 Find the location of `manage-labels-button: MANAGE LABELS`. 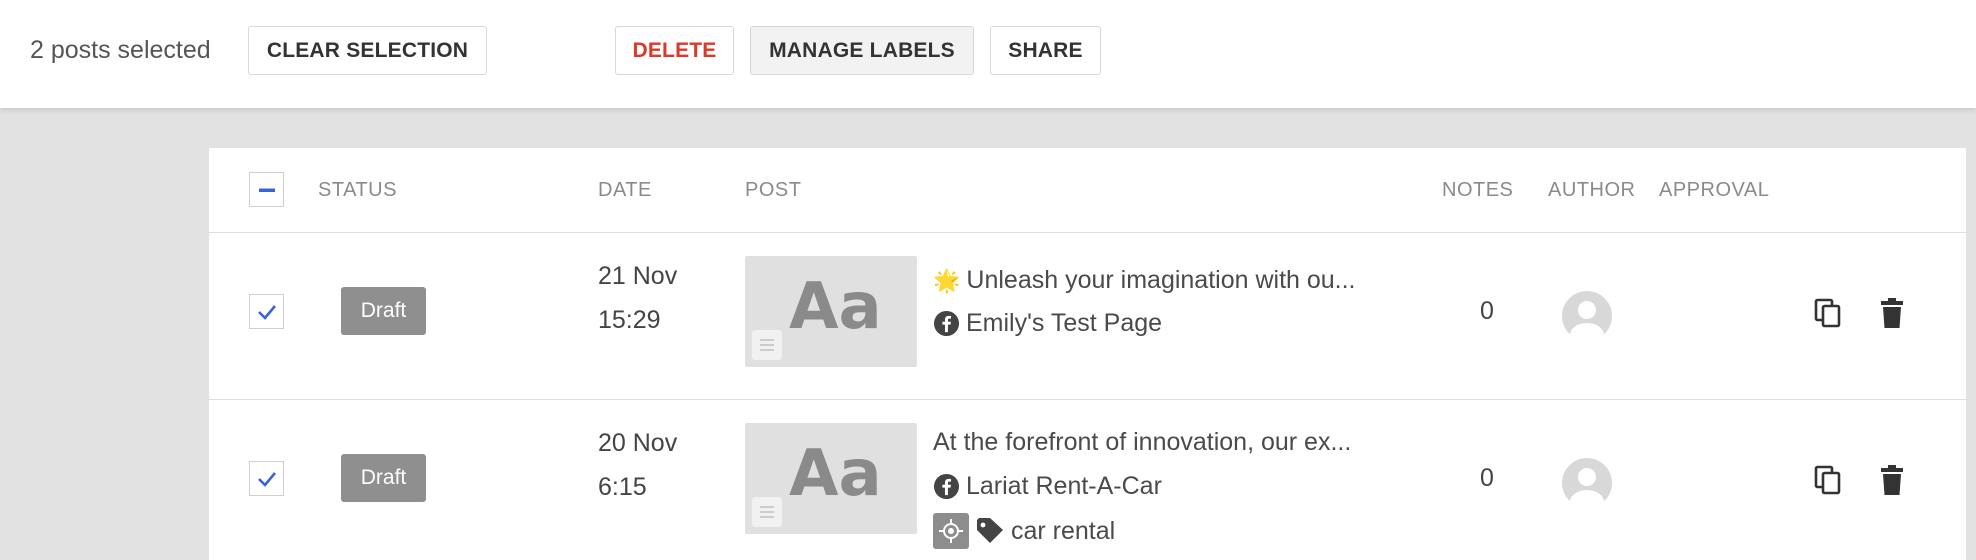

manage-labels-button: MANAGE LABELS is located at coordinates (862, 50).